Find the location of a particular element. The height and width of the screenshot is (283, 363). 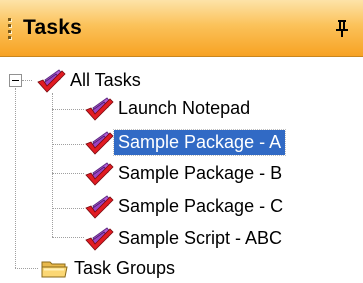

folder-icon is located at coordinates (54, 269).